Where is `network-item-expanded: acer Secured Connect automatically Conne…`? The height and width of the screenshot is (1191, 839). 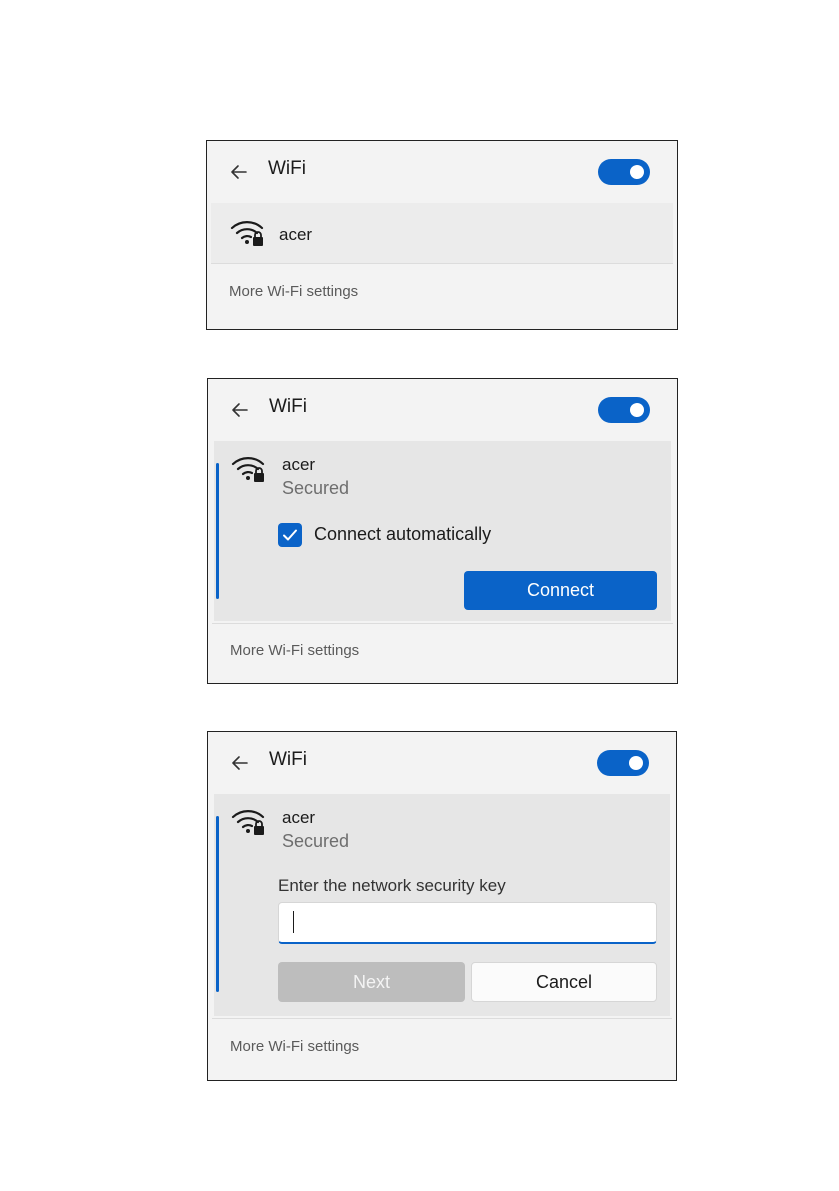
network-item-expanded: acer Secured Connect automatically Conne… is located at coordinates (442, 531).